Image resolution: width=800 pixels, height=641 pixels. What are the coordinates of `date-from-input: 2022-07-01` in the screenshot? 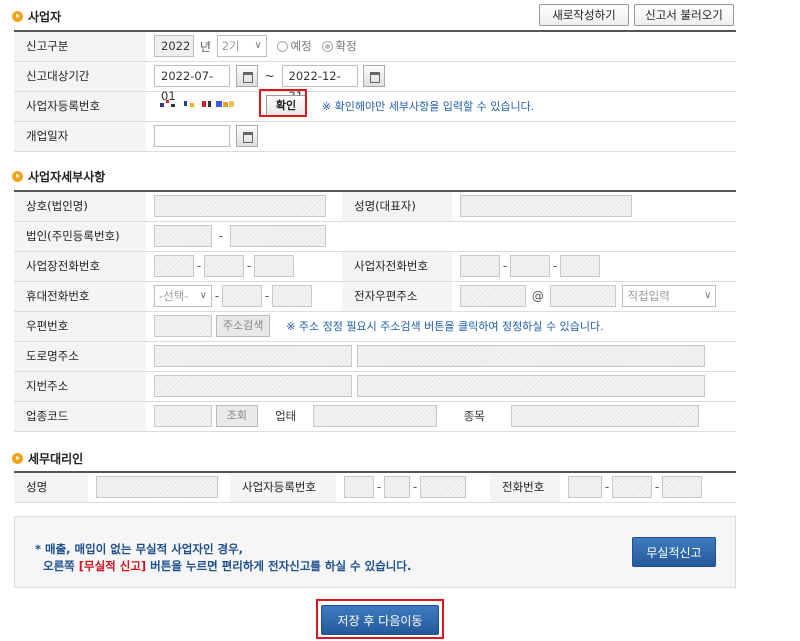 It's located at (192, 84).